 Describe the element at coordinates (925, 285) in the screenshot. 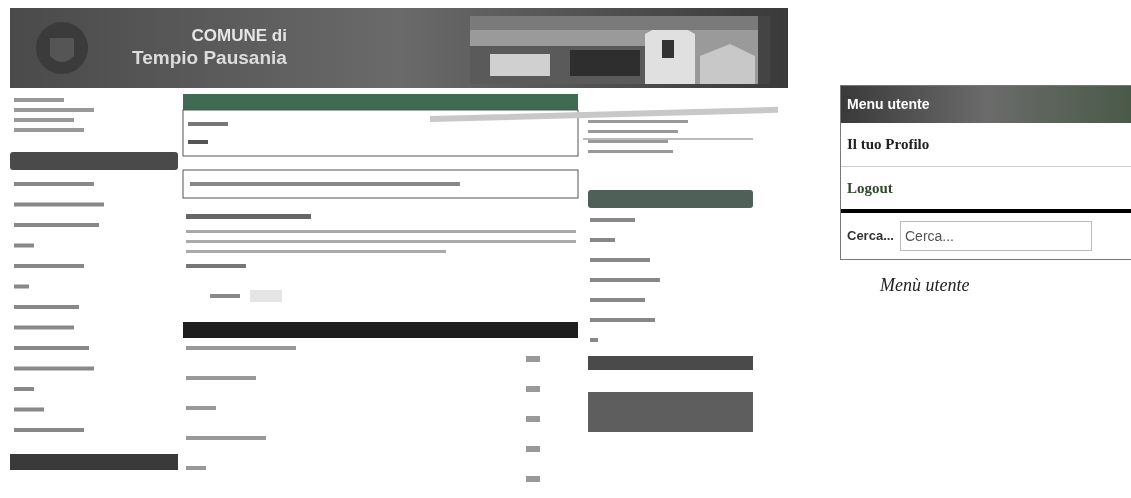

I see `figure-caption: Menù utente` at that location.